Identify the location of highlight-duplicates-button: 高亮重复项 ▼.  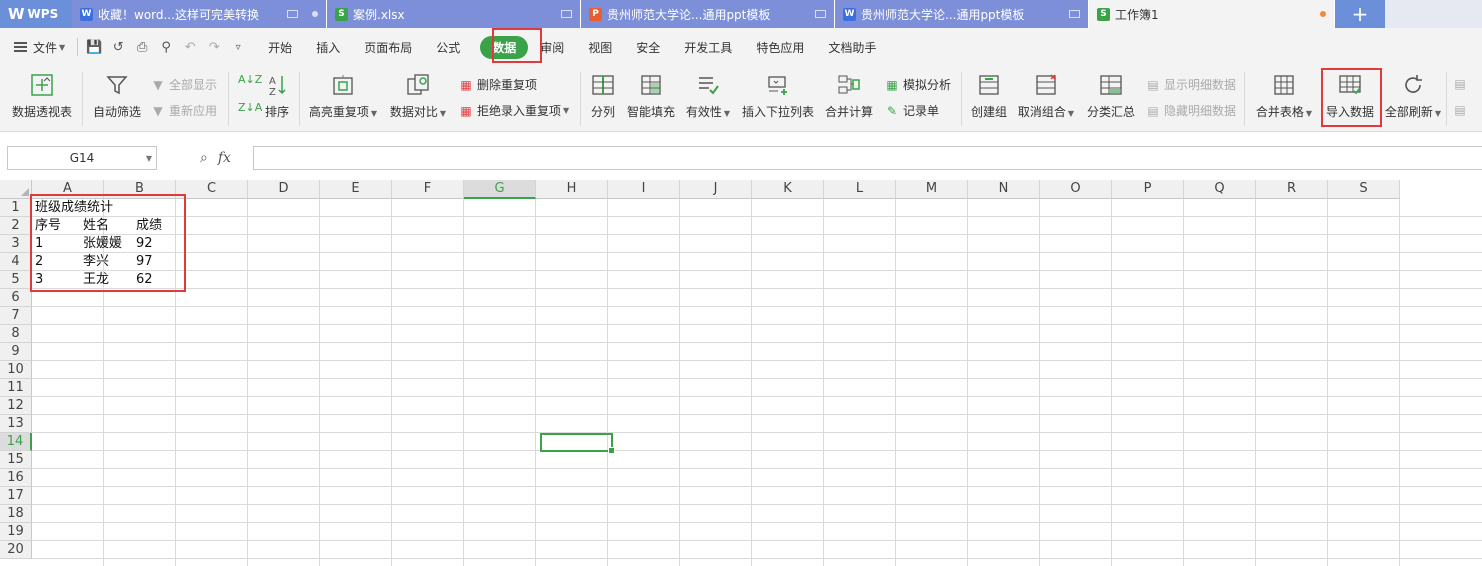
(343, 93).